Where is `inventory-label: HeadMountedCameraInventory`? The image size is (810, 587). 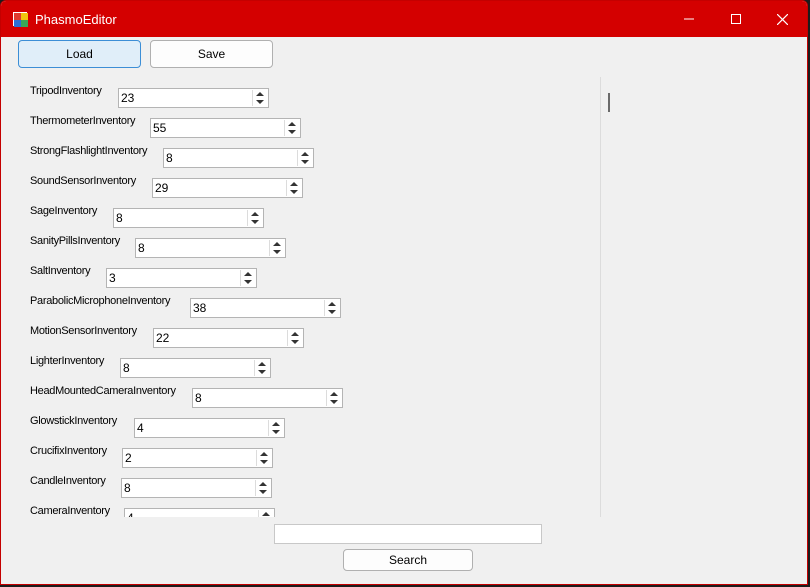 inventory-label: HeadMountedCameraInventory is located at coordinates (103, 391).